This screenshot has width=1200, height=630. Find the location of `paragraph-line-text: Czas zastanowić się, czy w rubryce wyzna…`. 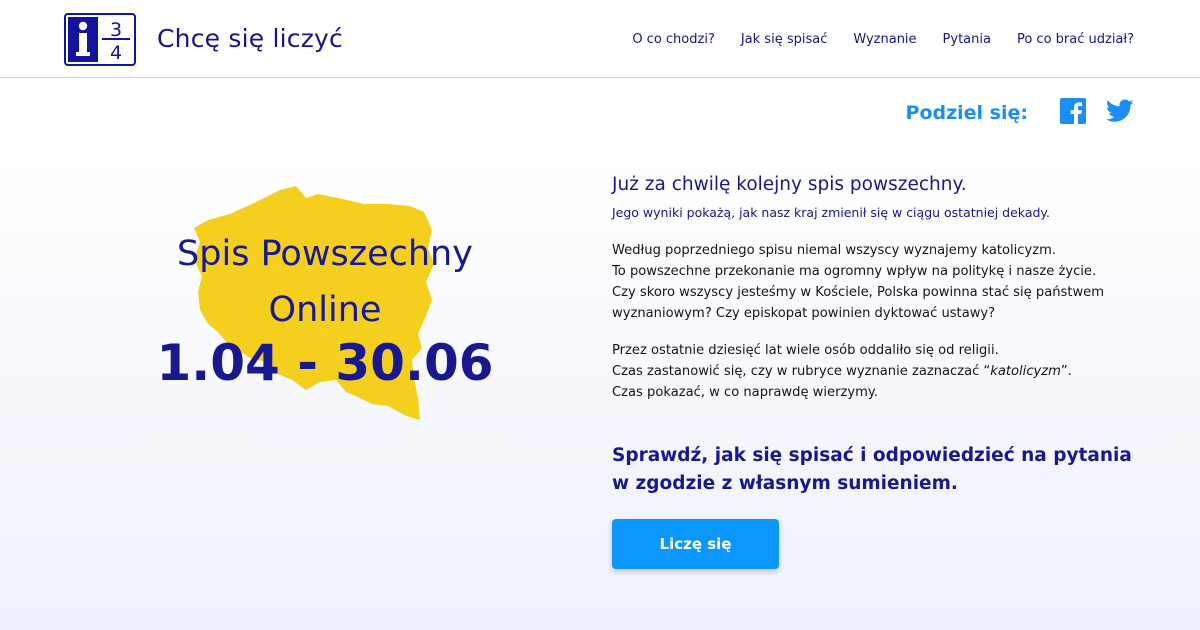

paragraph-line-text: Czas zastanowić się, czy w rubryce wyzna… is located at coordinates (801, 371).